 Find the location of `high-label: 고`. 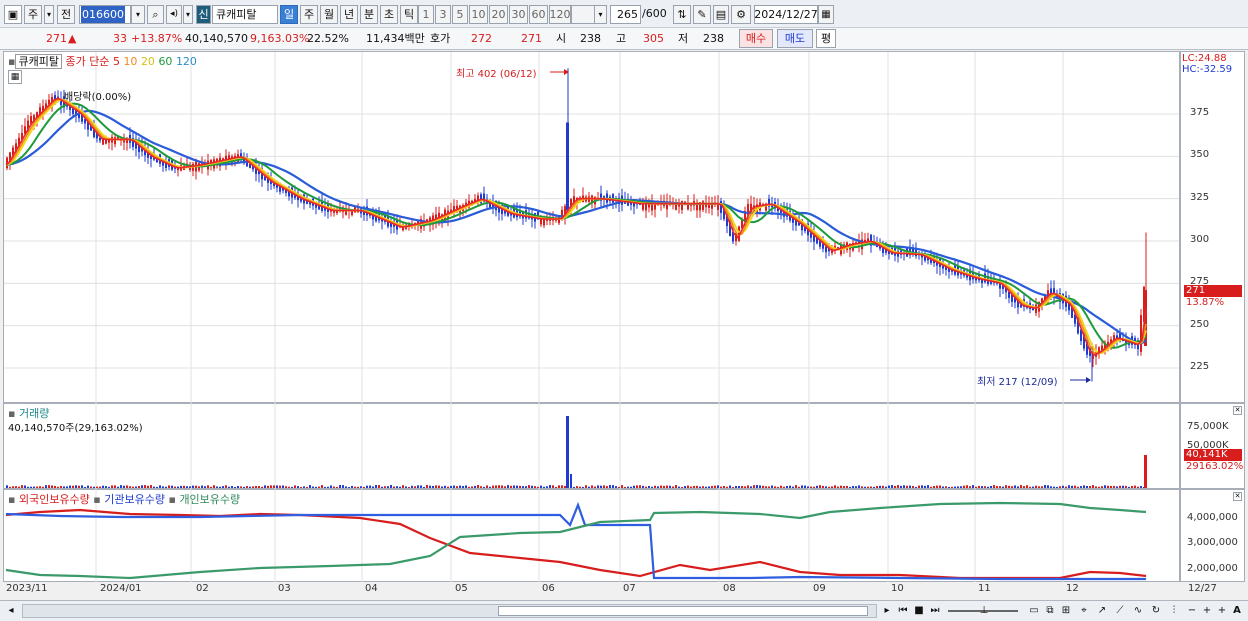

high-label: 고 is located at coordinates (621, 38).